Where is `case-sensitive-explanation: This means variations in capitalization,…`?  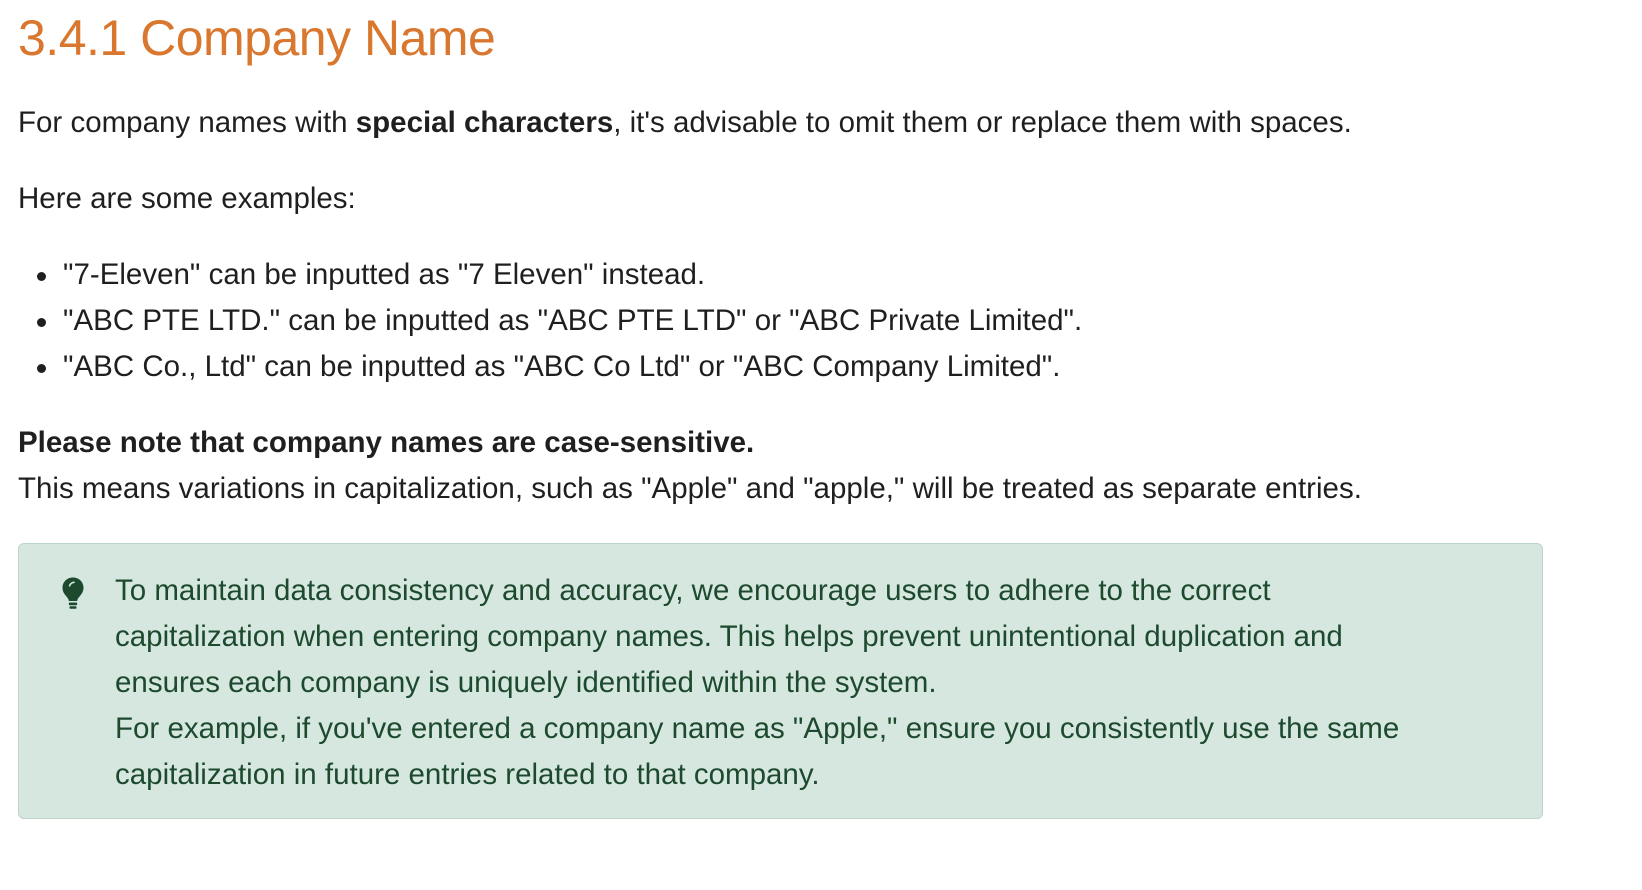 case-sensitive-explanation: This means variations in capitalization,… is located at coordinates (690, 488).